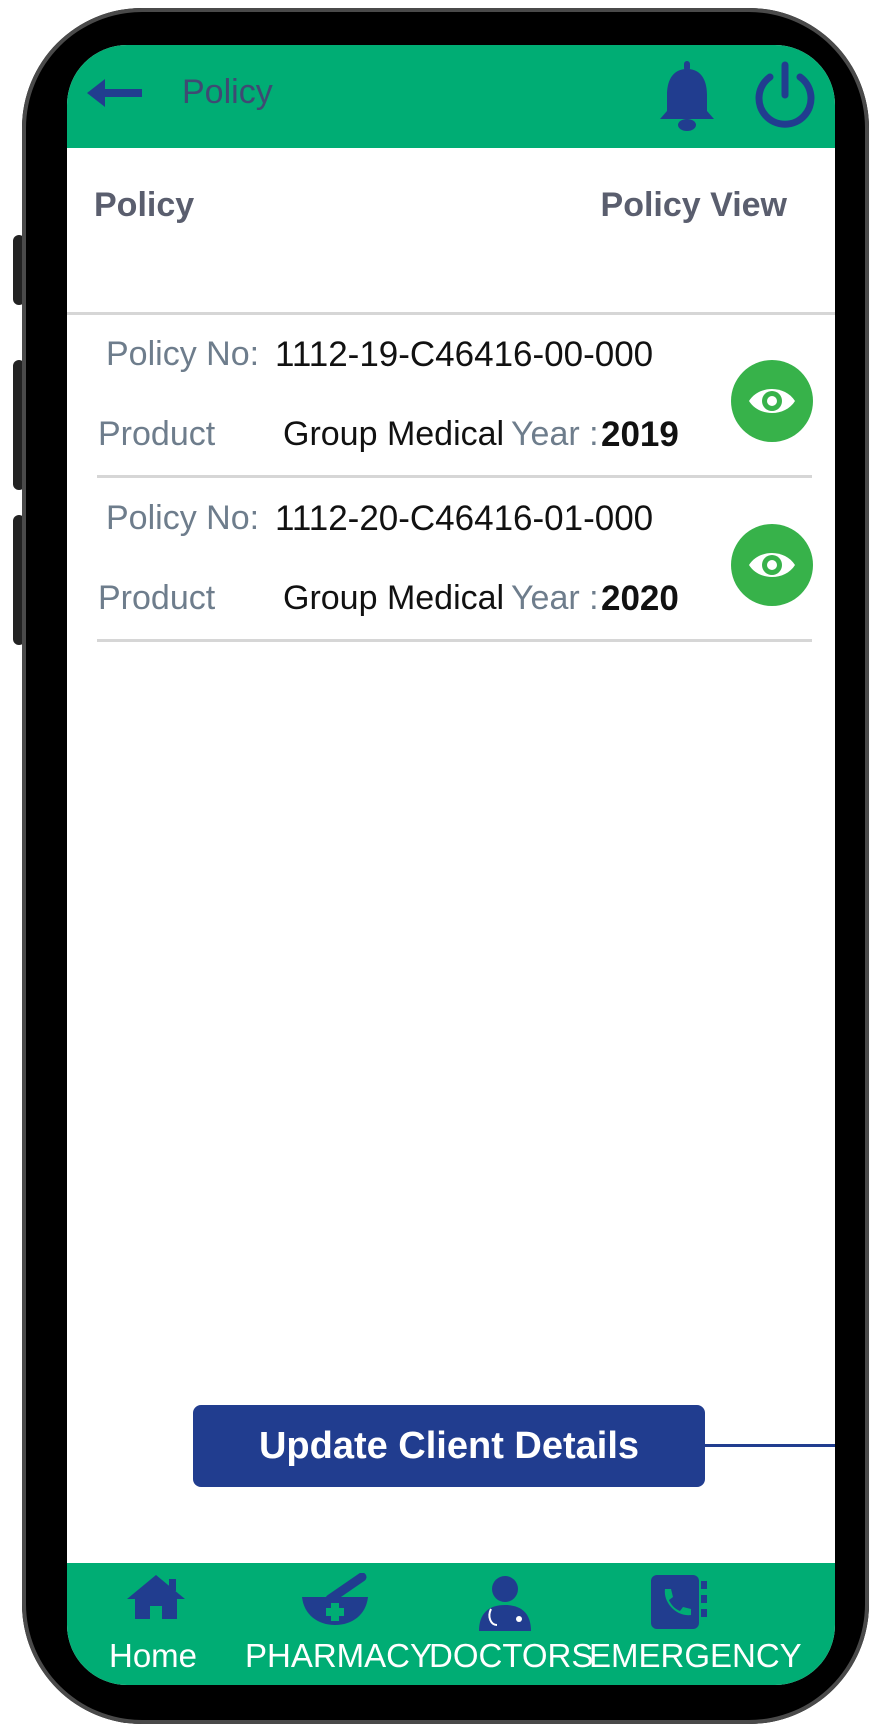 The image size is (869, 1731). I want to click on page-title: Policy, so click(227, 92).